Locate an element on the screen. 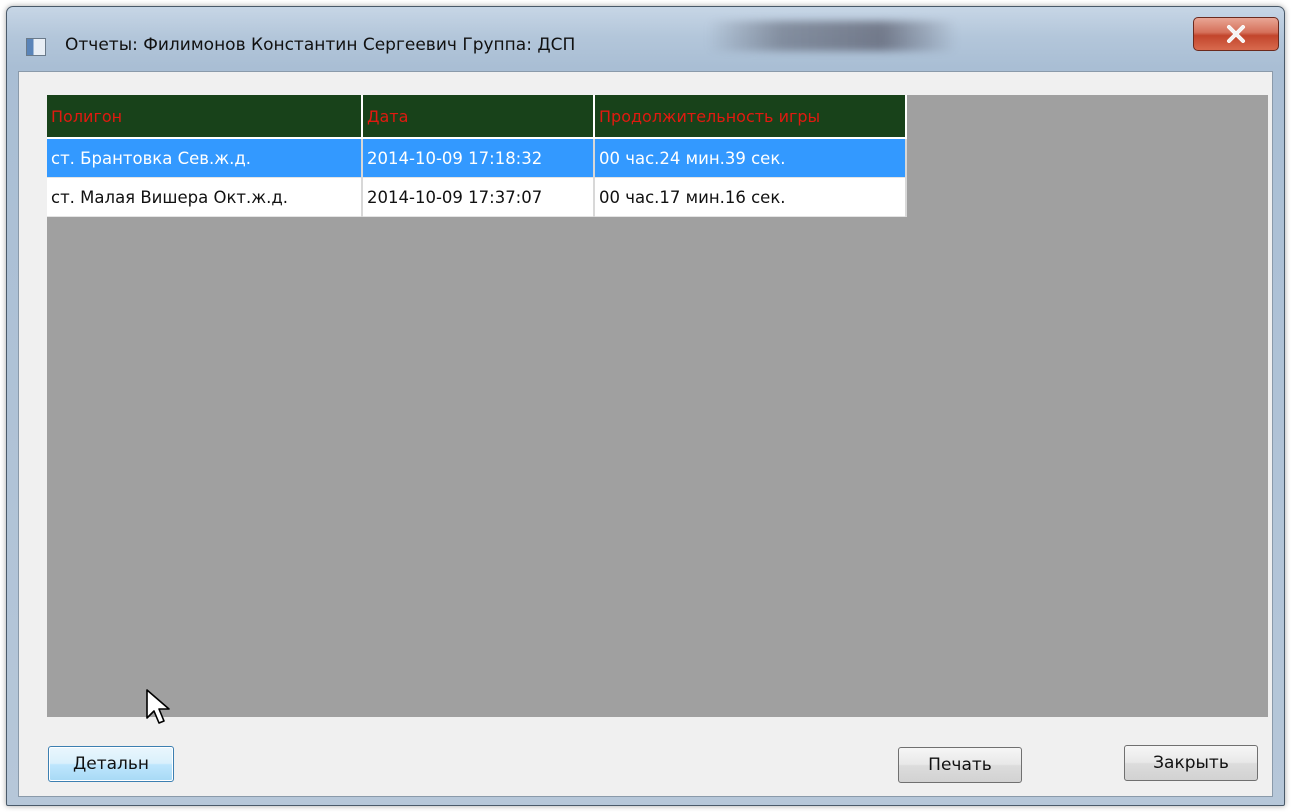  cell-duration: 00 час.17 мин.16 сек. is located at coordinates (750, 197).